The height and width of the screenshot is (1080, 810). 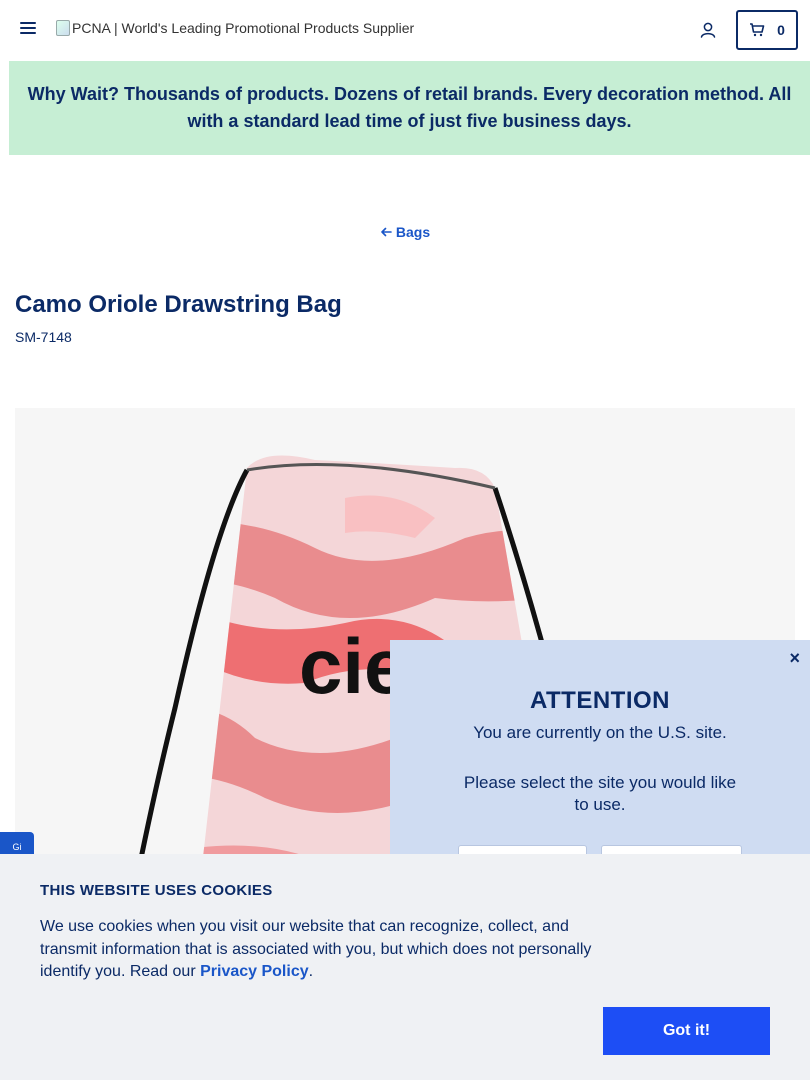 I want to click on close-icon: ×, so click(x=794, y=658).